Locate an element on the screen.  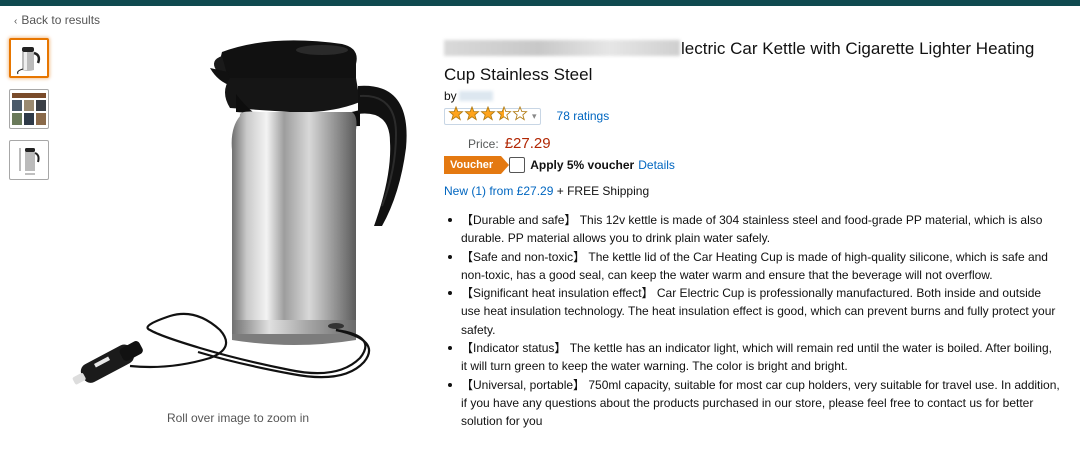
thumbnail-kettle-dimensions is located at coordinates (29, 160).